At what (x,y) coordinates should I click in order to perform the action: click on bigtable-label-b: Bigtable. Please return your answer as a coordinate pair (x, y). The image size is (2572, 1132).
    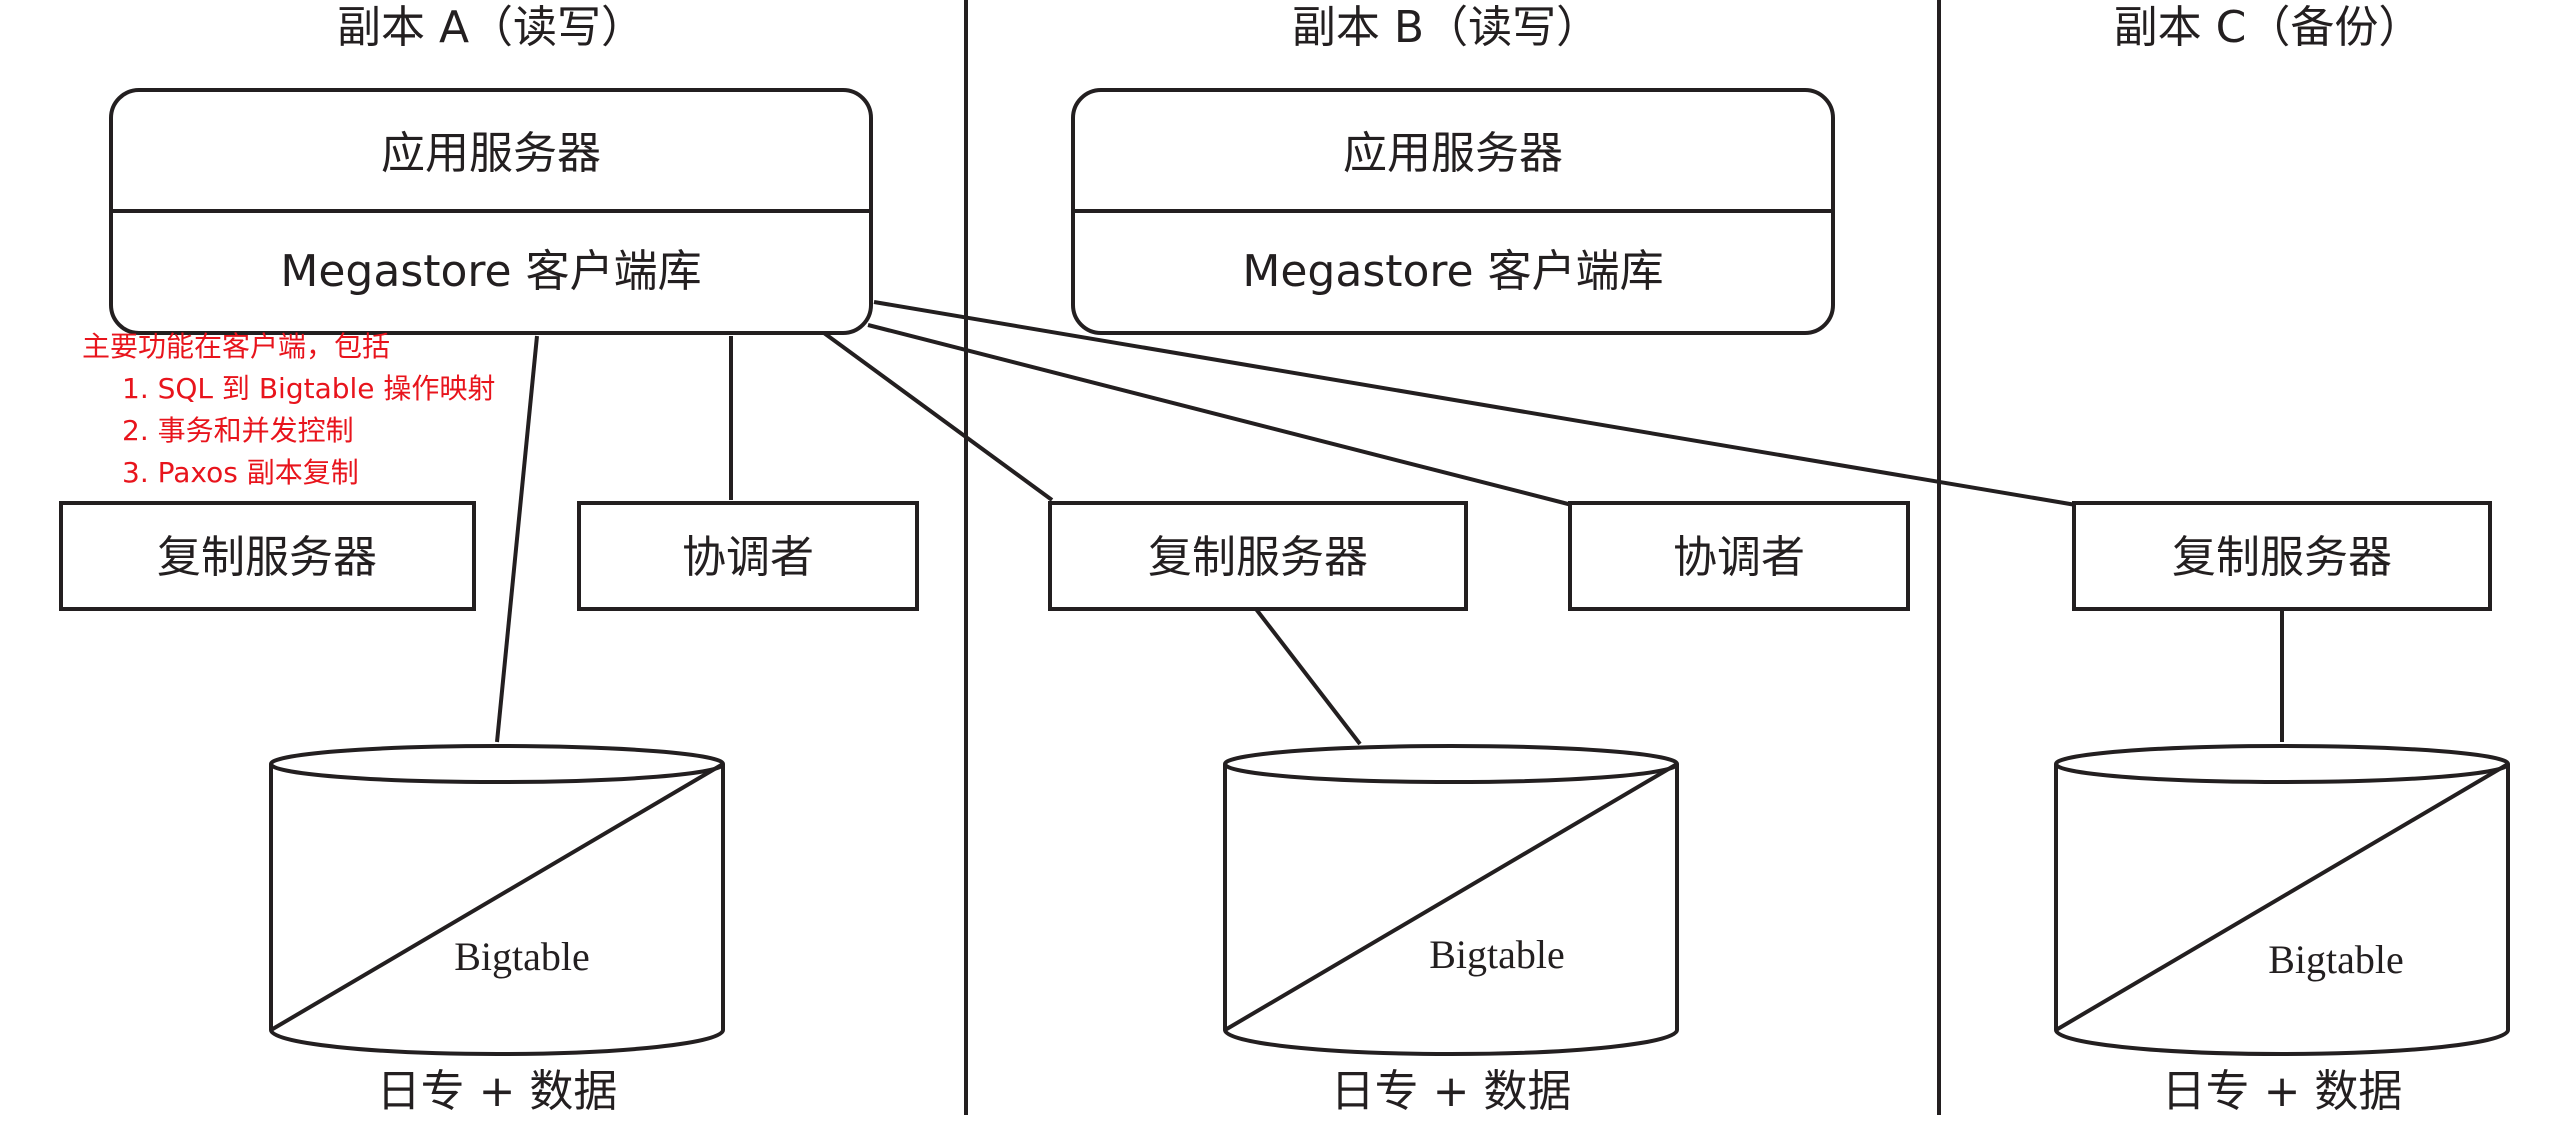
    Looking at the image, I should click on (1497, 954).